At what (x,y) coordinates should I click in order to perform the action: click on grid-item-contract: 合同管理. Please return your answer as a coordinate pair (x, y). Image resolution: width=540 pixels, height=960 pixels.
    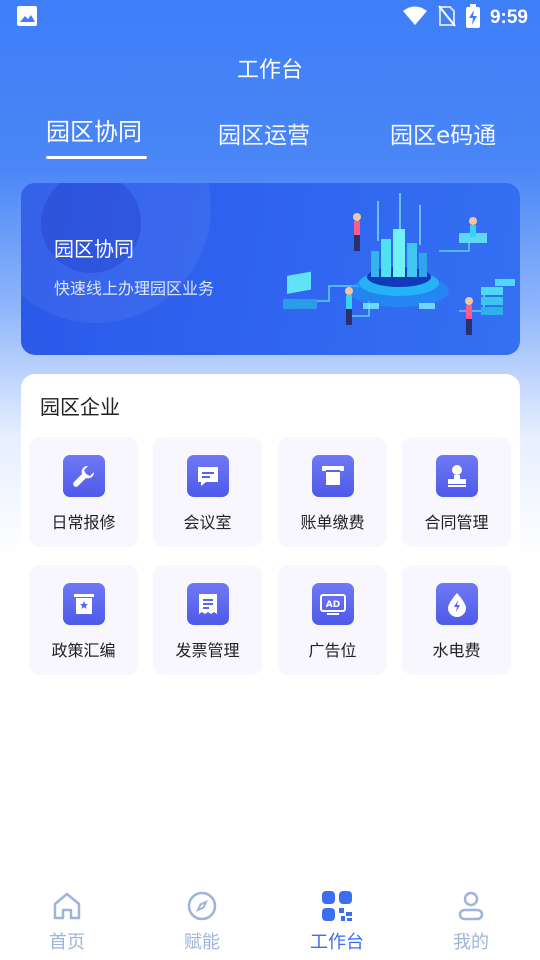
    Looking at the image, I should click on (456, 492).